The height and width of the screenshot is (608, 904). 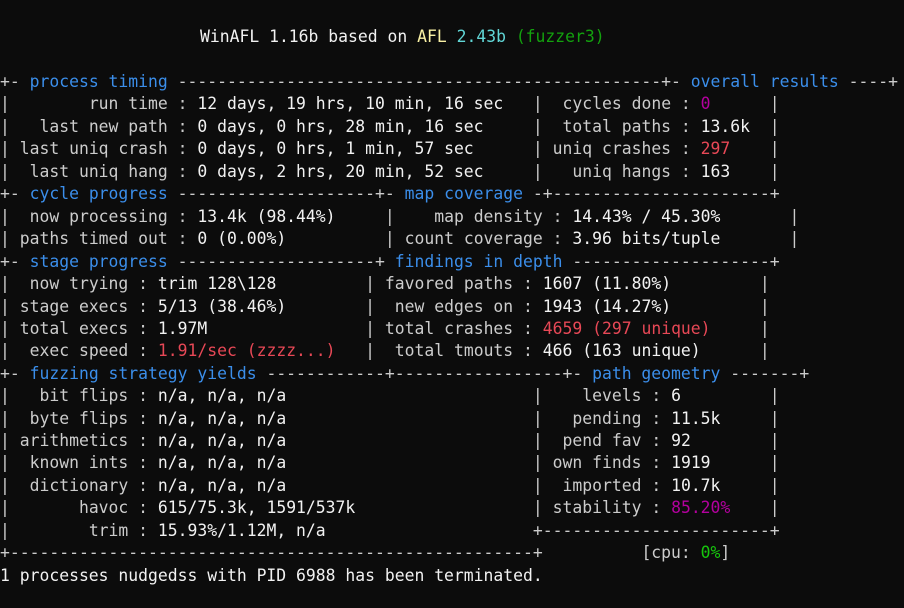 What do you see at coordinates (621, 148) in the screenshot?
I see `uniq-crashes-label: uniq crashes :` at bounding box center [621, 148].